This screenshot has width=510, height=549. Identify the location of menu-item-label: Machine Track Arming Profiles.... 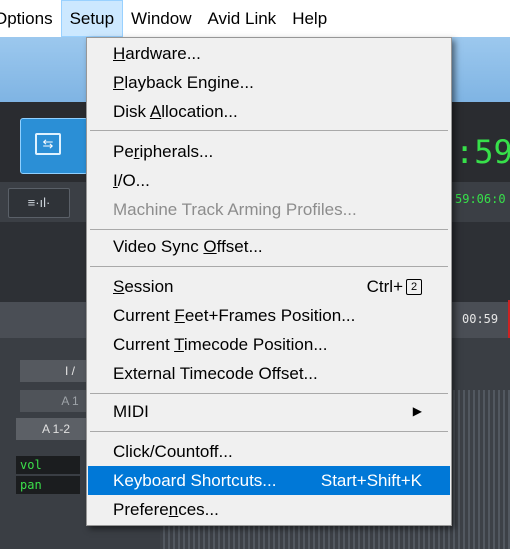
(235, 209).